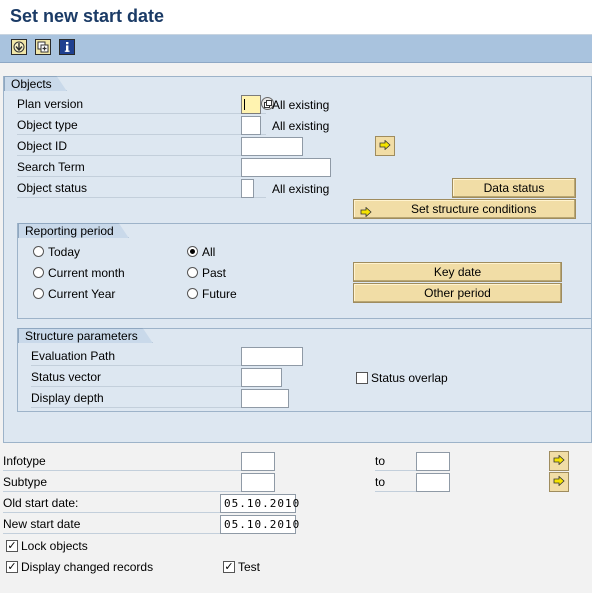 This screenshot has width=592, height=593. What do you see at coordinates (301, 126) in the screenshot?
I see `object-type-note: All existing` at bounding box center [301, 126].